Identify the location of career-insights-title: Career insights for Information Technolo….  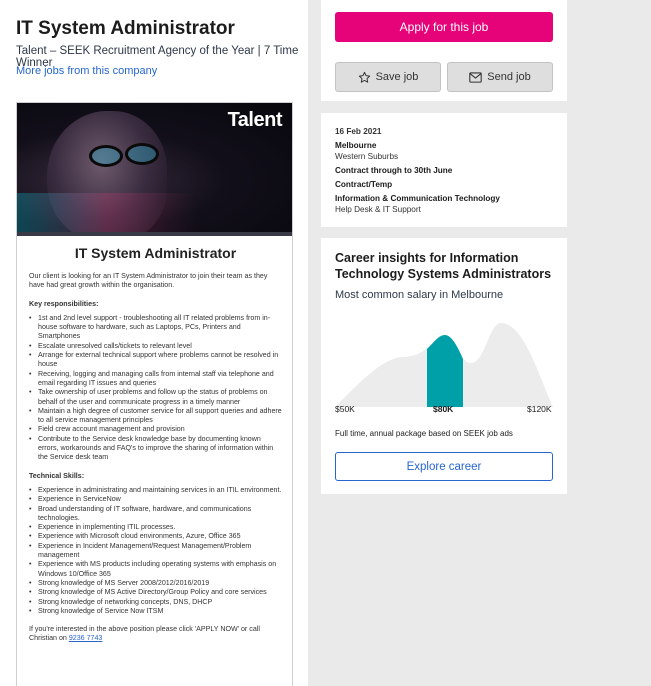
(443, 266).